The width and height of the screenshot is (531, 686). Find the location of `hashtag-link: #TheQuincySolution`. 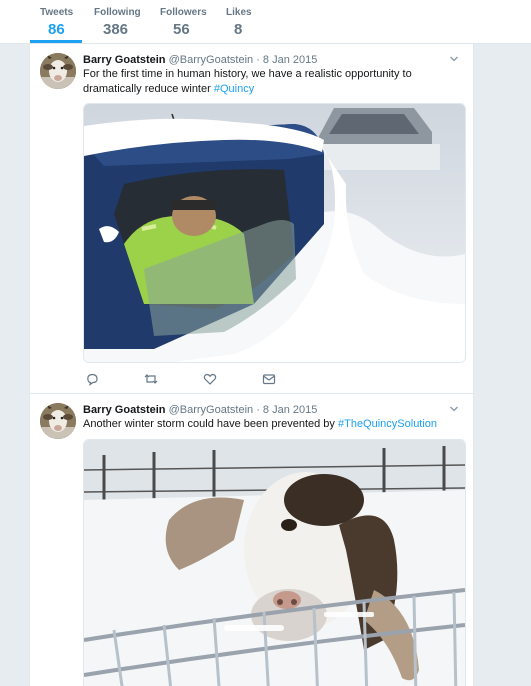

hashtag-link: #TheQuincySolution is located at coordinates (387, 424).